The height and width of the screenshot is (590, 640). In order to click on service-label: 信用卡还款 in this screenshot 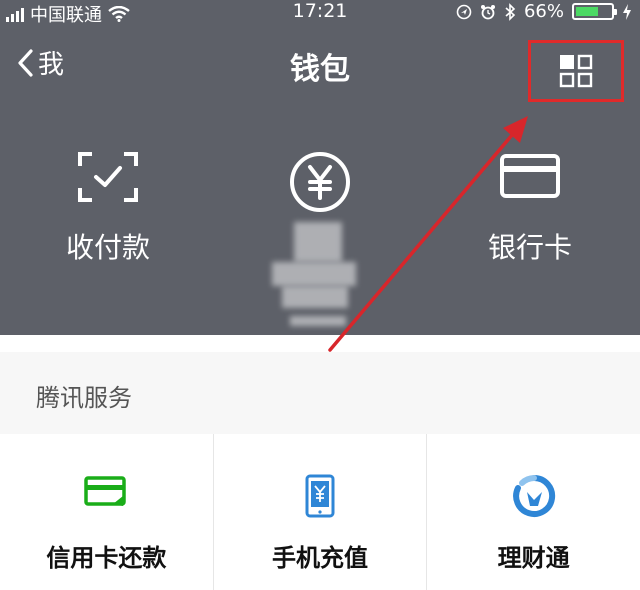, I will do `click(106, 558)`.